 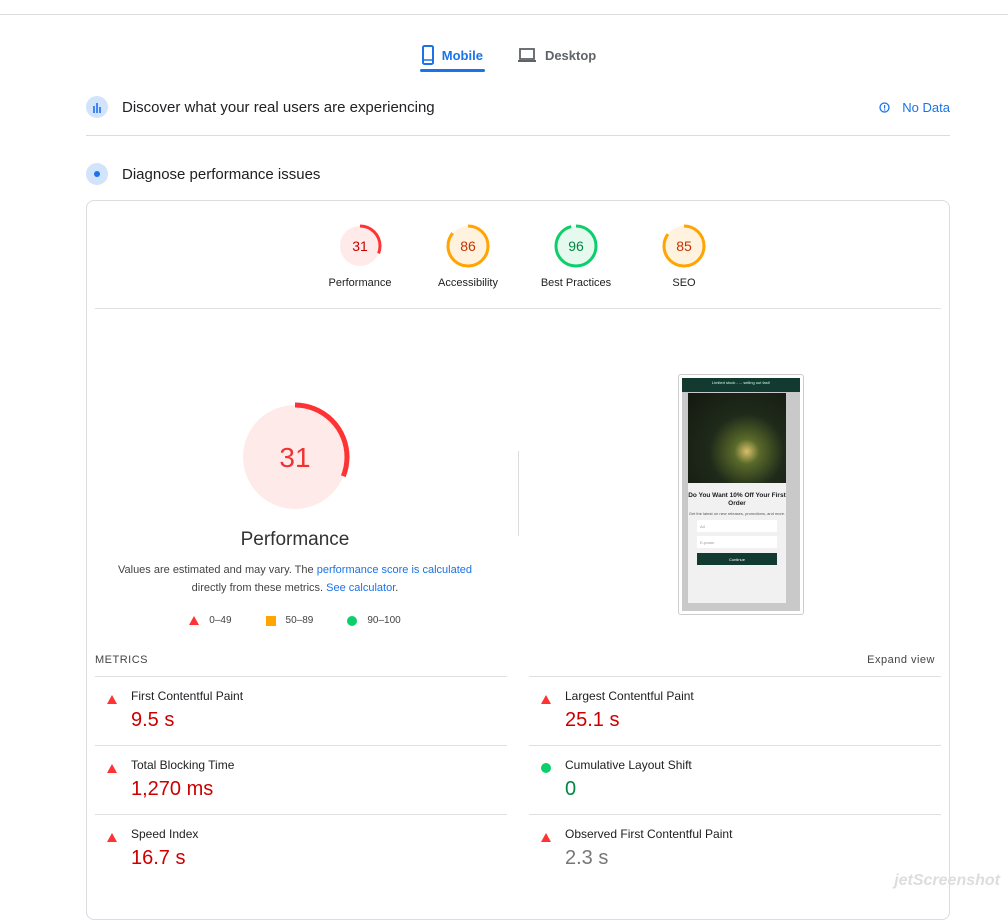 What do you see at coordinates (360, 283) in the screenshot?
I see `gauge-label: Performance` at bounding box center [360, 283].